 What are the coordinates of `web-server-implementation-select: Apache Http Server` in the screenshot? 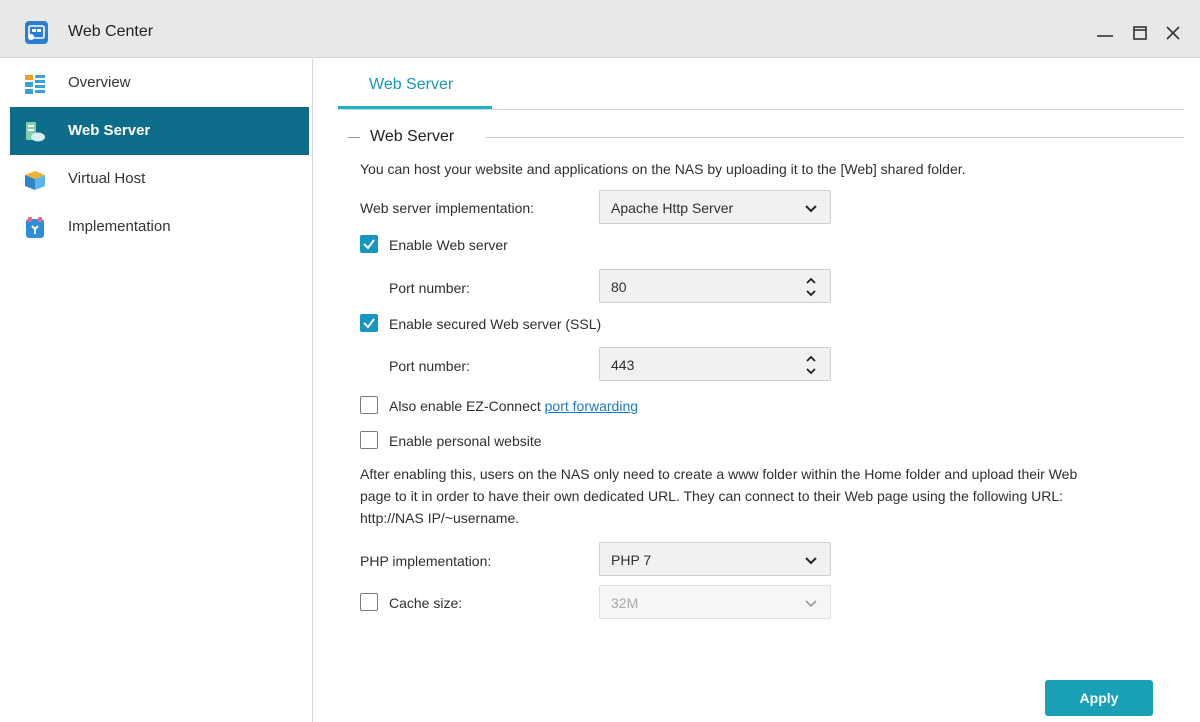 It's located at (715, 207).